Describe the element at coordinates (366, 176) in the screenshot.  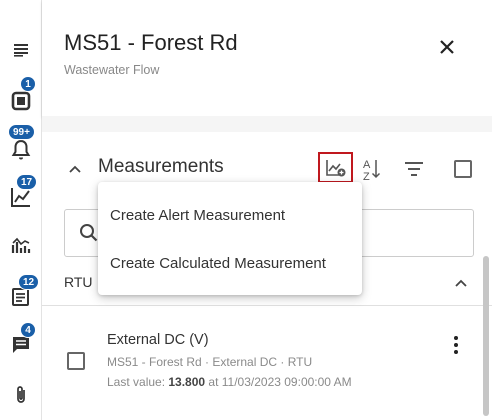
I see `svg-text: Z` at that location.